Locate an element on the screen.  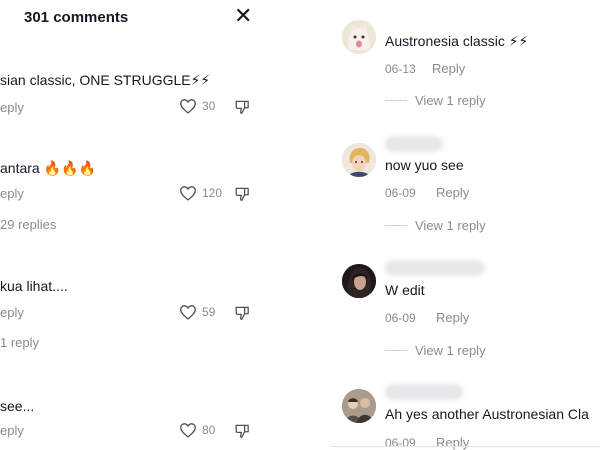
dark-portrait-avatar-icon is located at coordinates (359, 281).